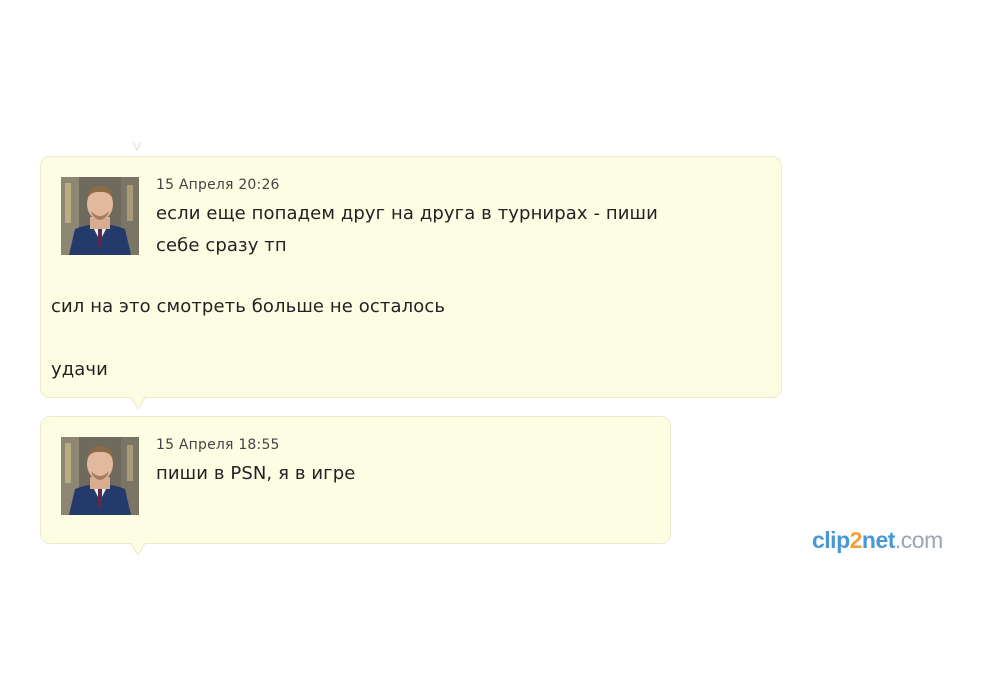  Describe the element at coordinates (137, 146) in the screenshot. I see `tail-top-icon` at that location.